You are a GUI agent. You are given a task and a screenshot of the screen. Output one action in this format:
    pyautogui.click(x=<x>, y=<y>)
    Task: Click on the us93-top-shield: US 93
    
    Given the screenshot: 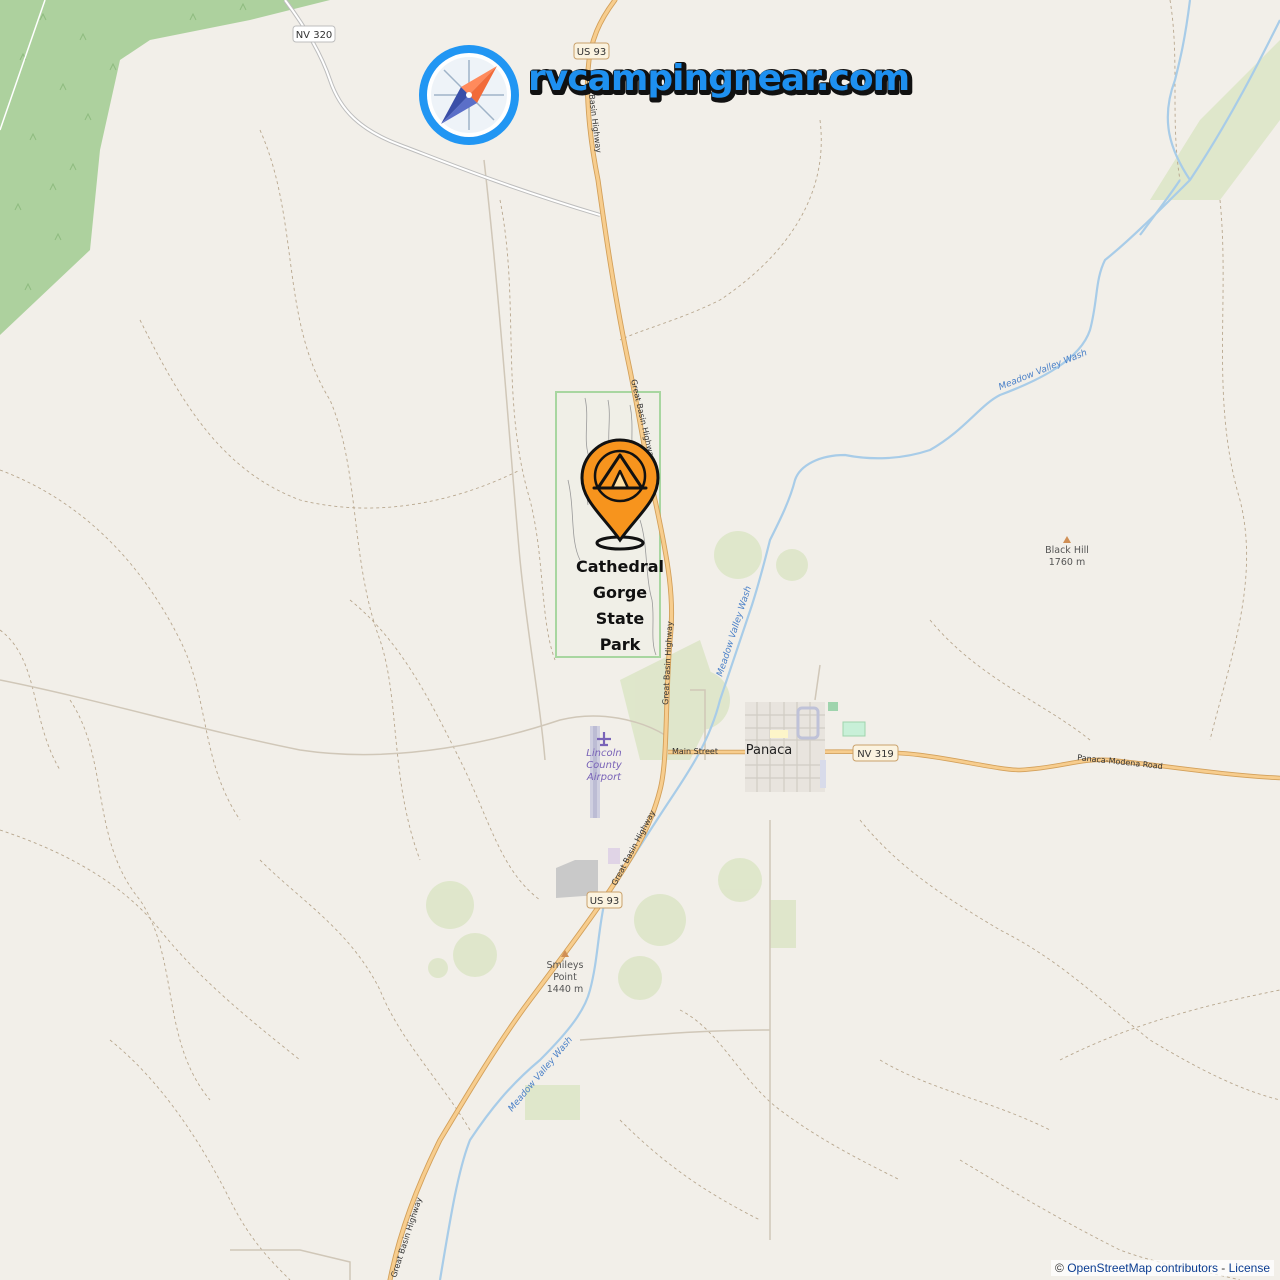 What is the action you would take?
    pyautogui.click(x=591, y=51)
    